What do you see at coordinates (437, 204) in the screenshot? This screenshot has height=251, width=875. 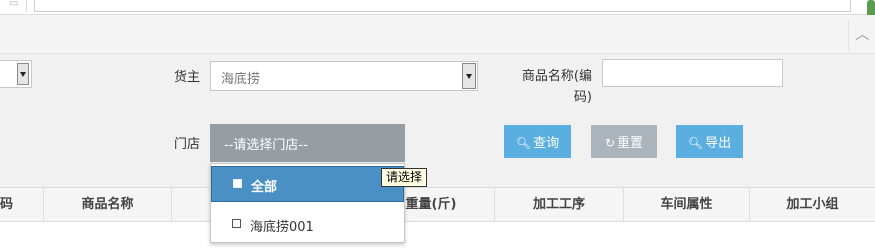 I see `table-header: 码 商品名称 重量(斤) 加工工序 车间属性 加工小组` at bounding box center [437, 204].